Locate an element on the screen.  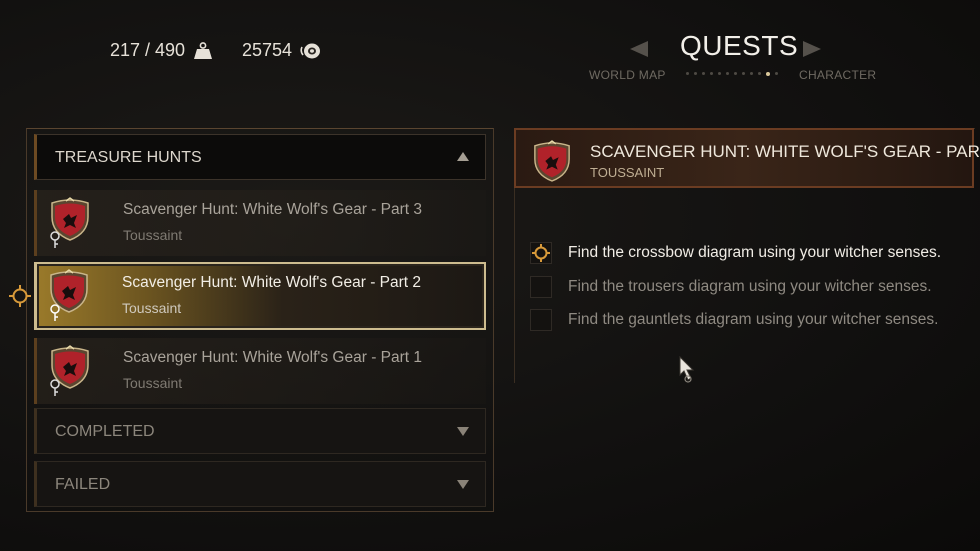
category-label: FAILED is located at coordinates (83, 484).